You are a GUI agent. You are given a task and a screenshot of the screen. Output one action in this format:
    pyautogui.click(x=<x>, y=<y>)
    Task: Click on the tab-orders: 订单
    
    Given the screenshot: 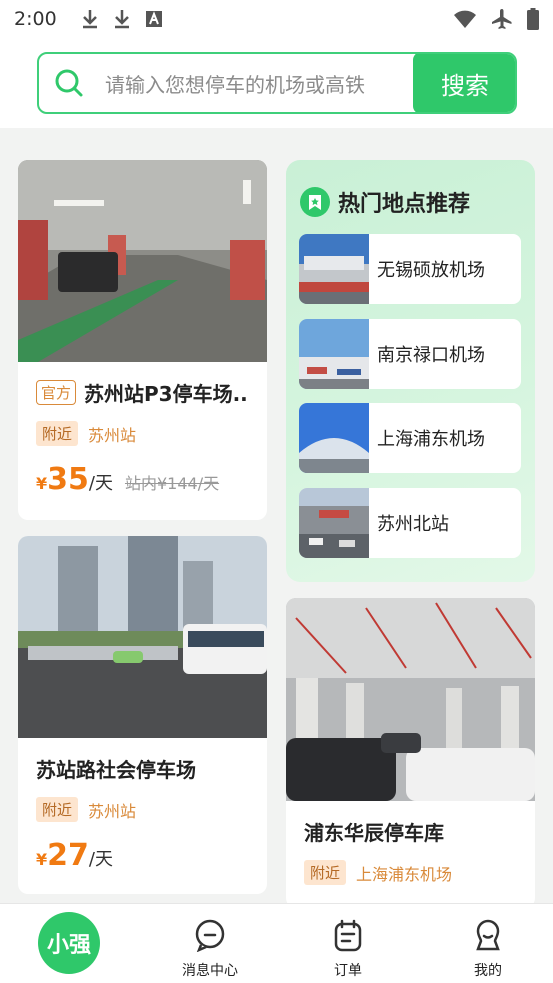 What is the action you would take?
    pyautogui.click(x=348, y=946)
    